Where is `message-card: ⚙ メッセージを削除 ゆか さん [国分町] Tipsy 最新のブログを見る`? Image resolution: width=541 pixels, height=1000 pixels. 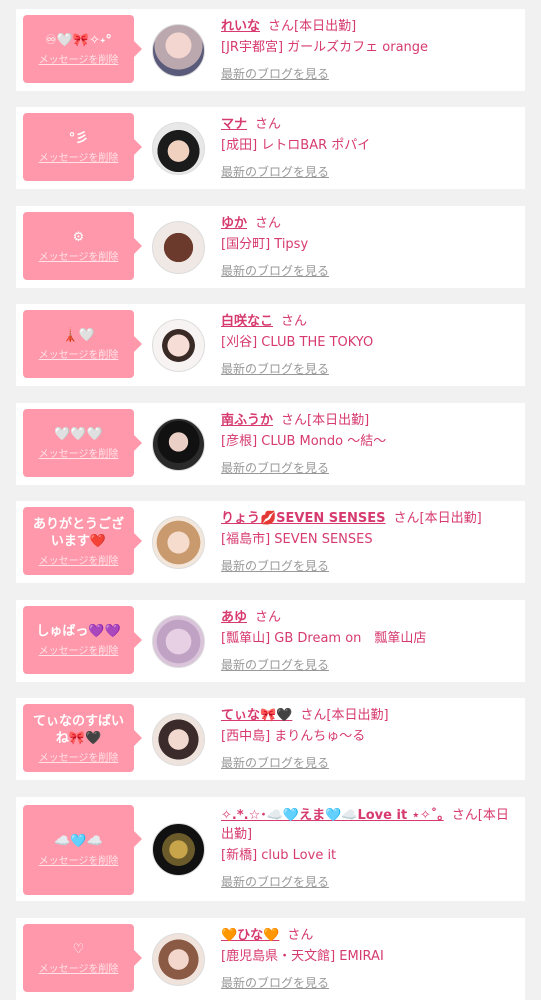
message-card: ⚙ メッセージを削除 ゆか さん [国分町] Tipsy 最新のブログを見る is located at coordinates (270, 247).